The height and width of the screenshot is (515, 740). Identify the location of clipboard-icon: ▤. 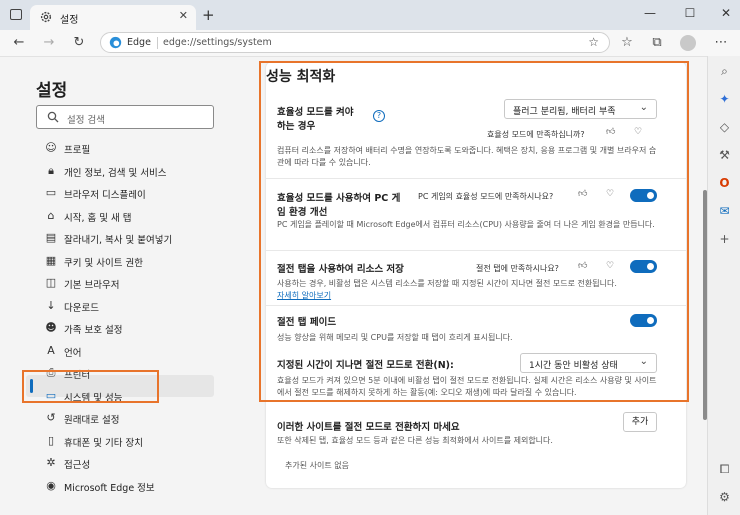
(51, 237).